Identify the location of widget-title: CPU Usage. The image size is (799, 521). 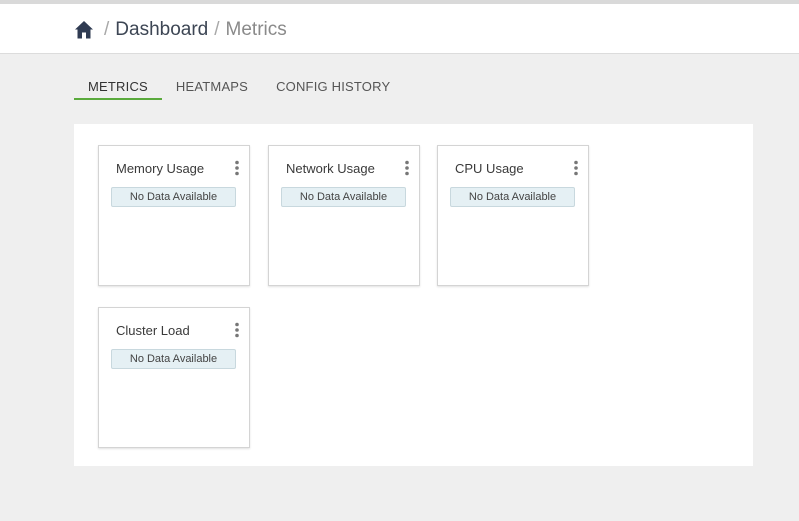
(489, 168).